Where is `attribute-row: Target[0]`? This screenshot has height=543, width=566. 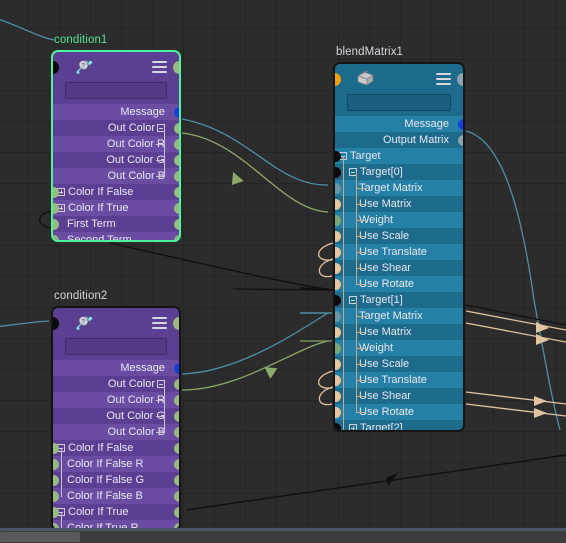 attribute-row: Target[0] is located at coordinates (399, 172).